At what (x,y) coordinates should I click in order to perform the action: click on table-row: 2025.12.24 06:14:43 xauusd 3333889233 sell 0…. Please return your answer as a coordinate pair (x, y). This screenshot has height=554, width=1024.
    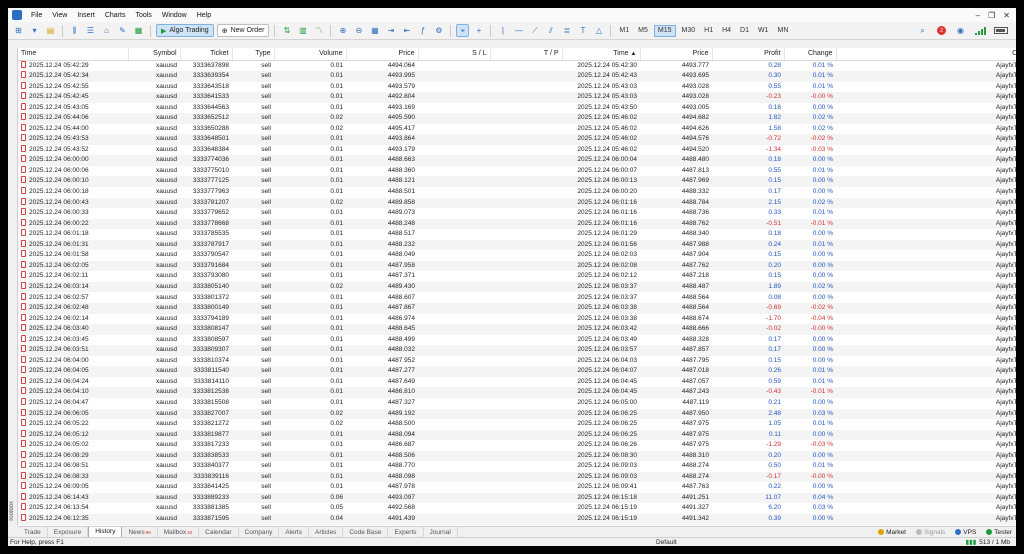
    Looking at the image, I should click on (517, 498).